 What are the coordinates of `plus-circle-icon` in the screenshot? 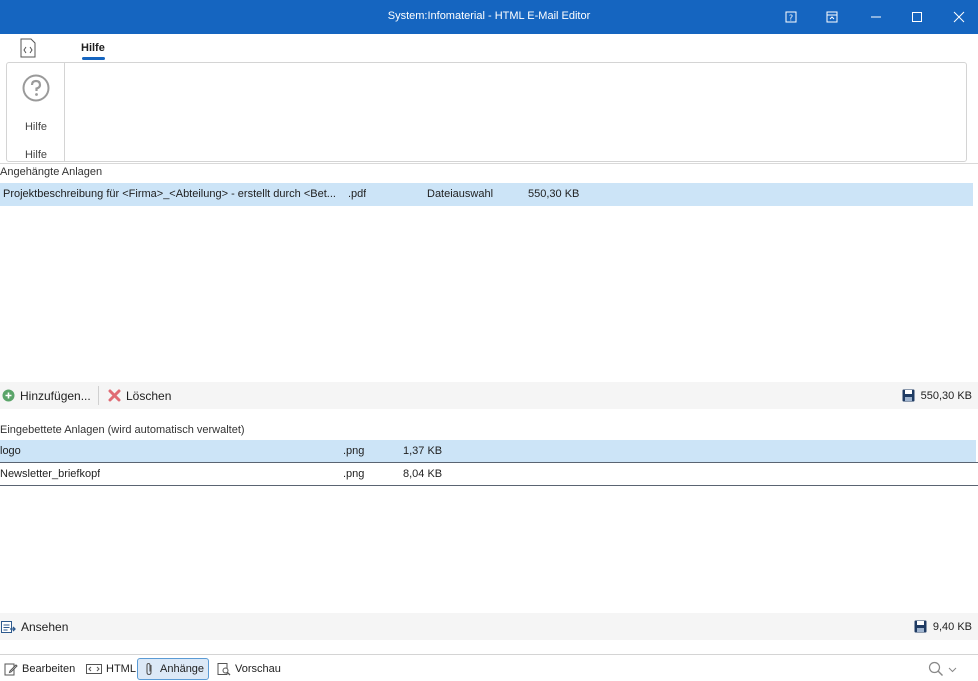 It's located at (8, 395).